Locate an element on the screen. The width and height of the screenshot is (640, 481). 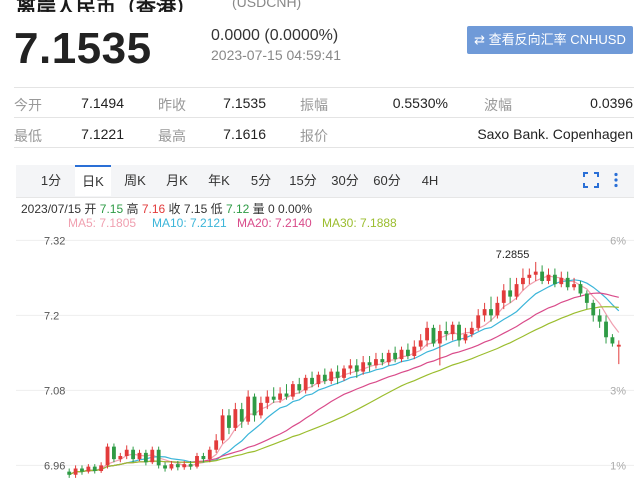
legend-ma20: MA20: 7.2140 is located at coordinates (274, 223).